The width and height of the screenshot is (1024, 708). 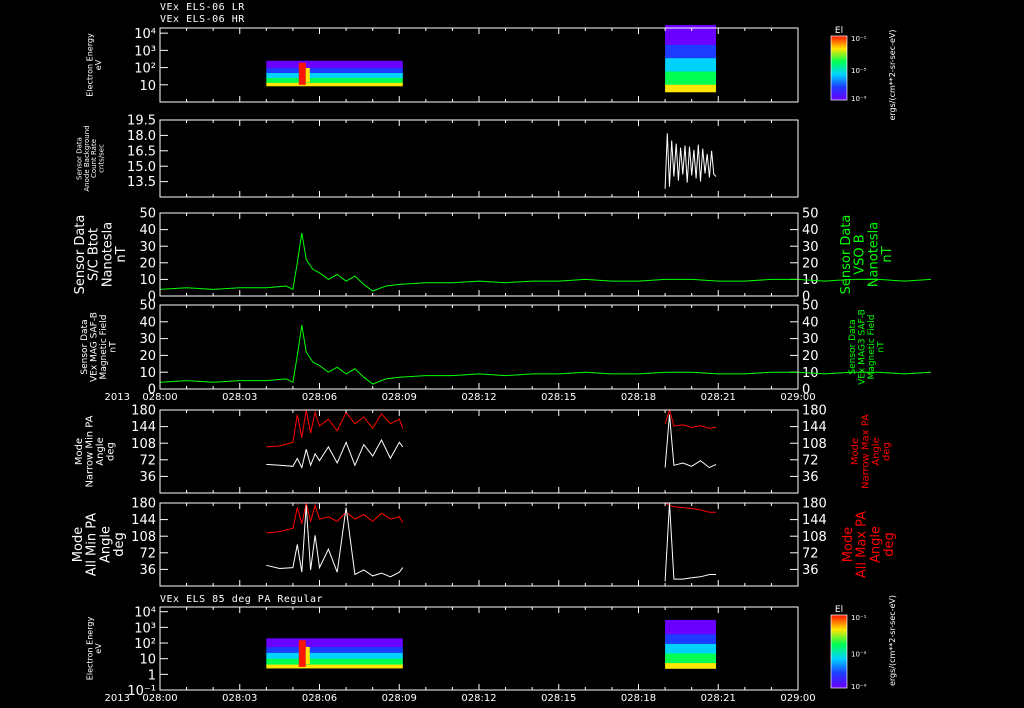 What do you see at coordinates (867, 255) in the screenshot?
I see `ylabel-right-p3: Sensor DataVSO BNanoteslanT` at bounding box center [867, 255].